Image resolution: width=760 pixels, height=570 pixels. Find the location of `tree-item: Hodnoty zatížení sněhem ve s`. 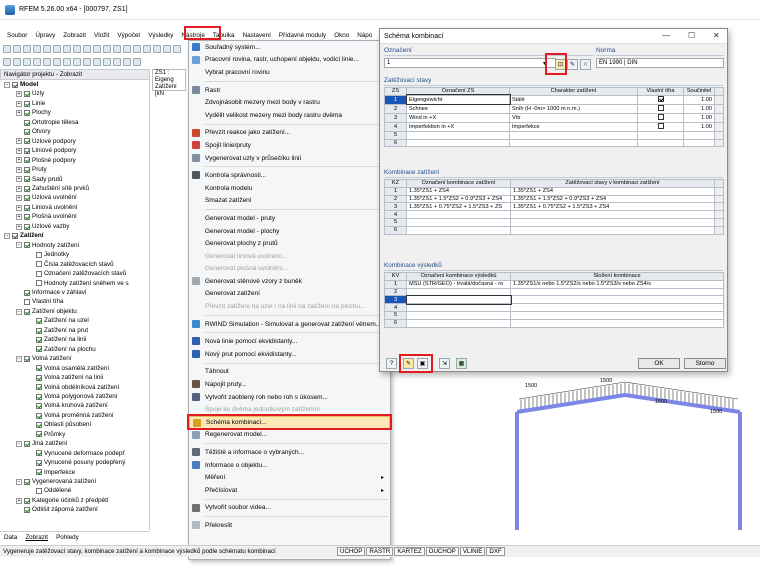

tree-item: Hodnoty zatížení sněhem ve s is located at coordinates (74, 283).